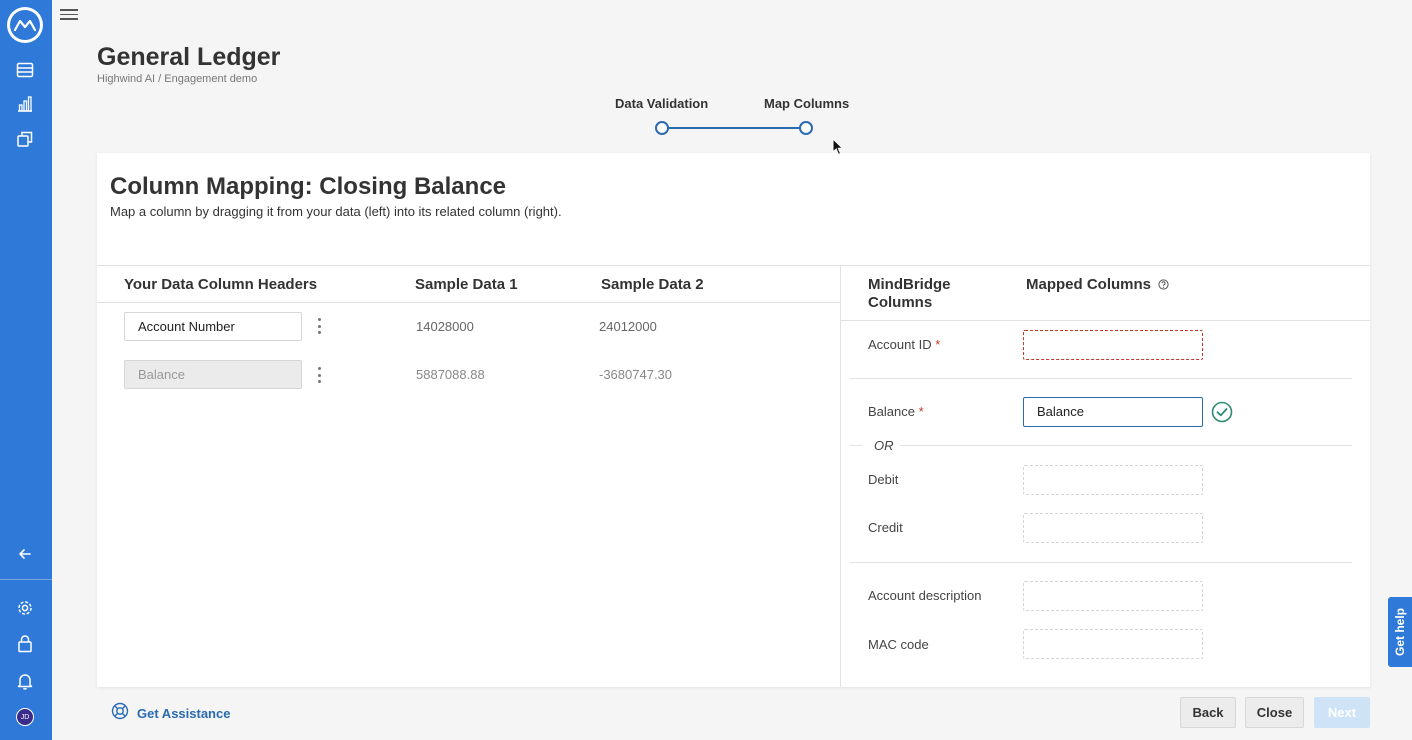 This screenshot has width=1412, height=740. I want to click on field-label-account-id: Account ID *, so click(904, 344).